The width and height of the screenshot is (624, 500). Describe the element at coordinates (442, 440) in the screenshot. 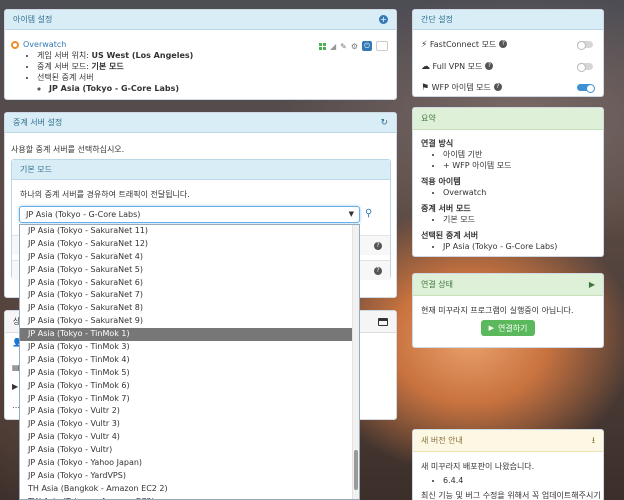

I see `new-version-title: 새 버전 안내` at that location.